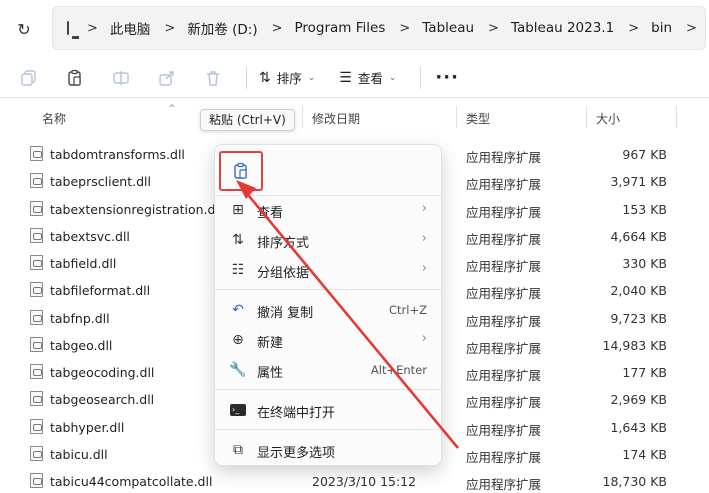  What do you see at coordinates (562, 28) in the screenshot?
I see `breadcrumb-item: Tableau 2023.1` at bounding box center [562, 28].